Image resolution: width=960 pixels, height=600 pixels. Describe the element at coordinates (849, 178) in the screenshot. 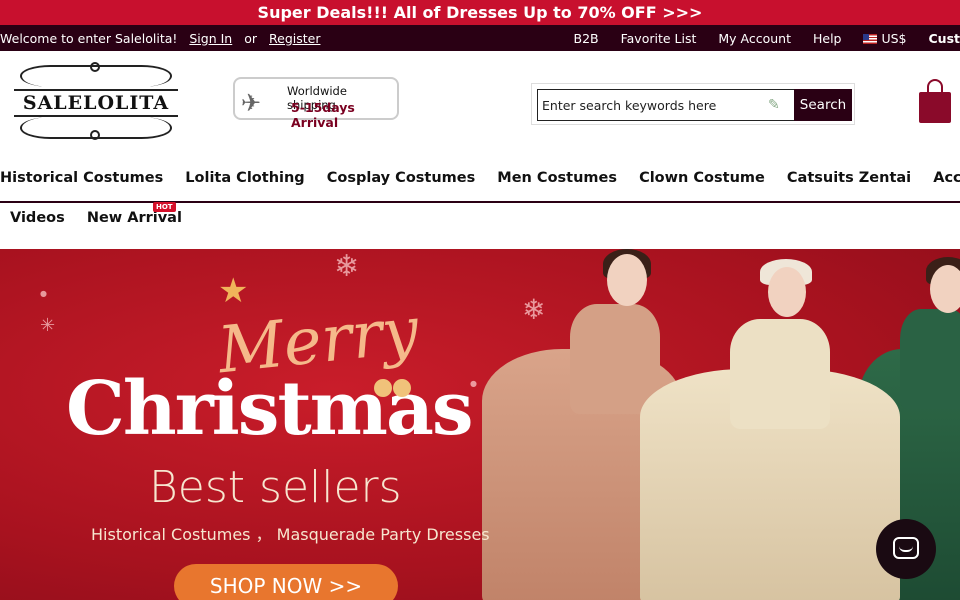

I see `nav-catsuits-zentai: Catsuits Zentai` at that location.